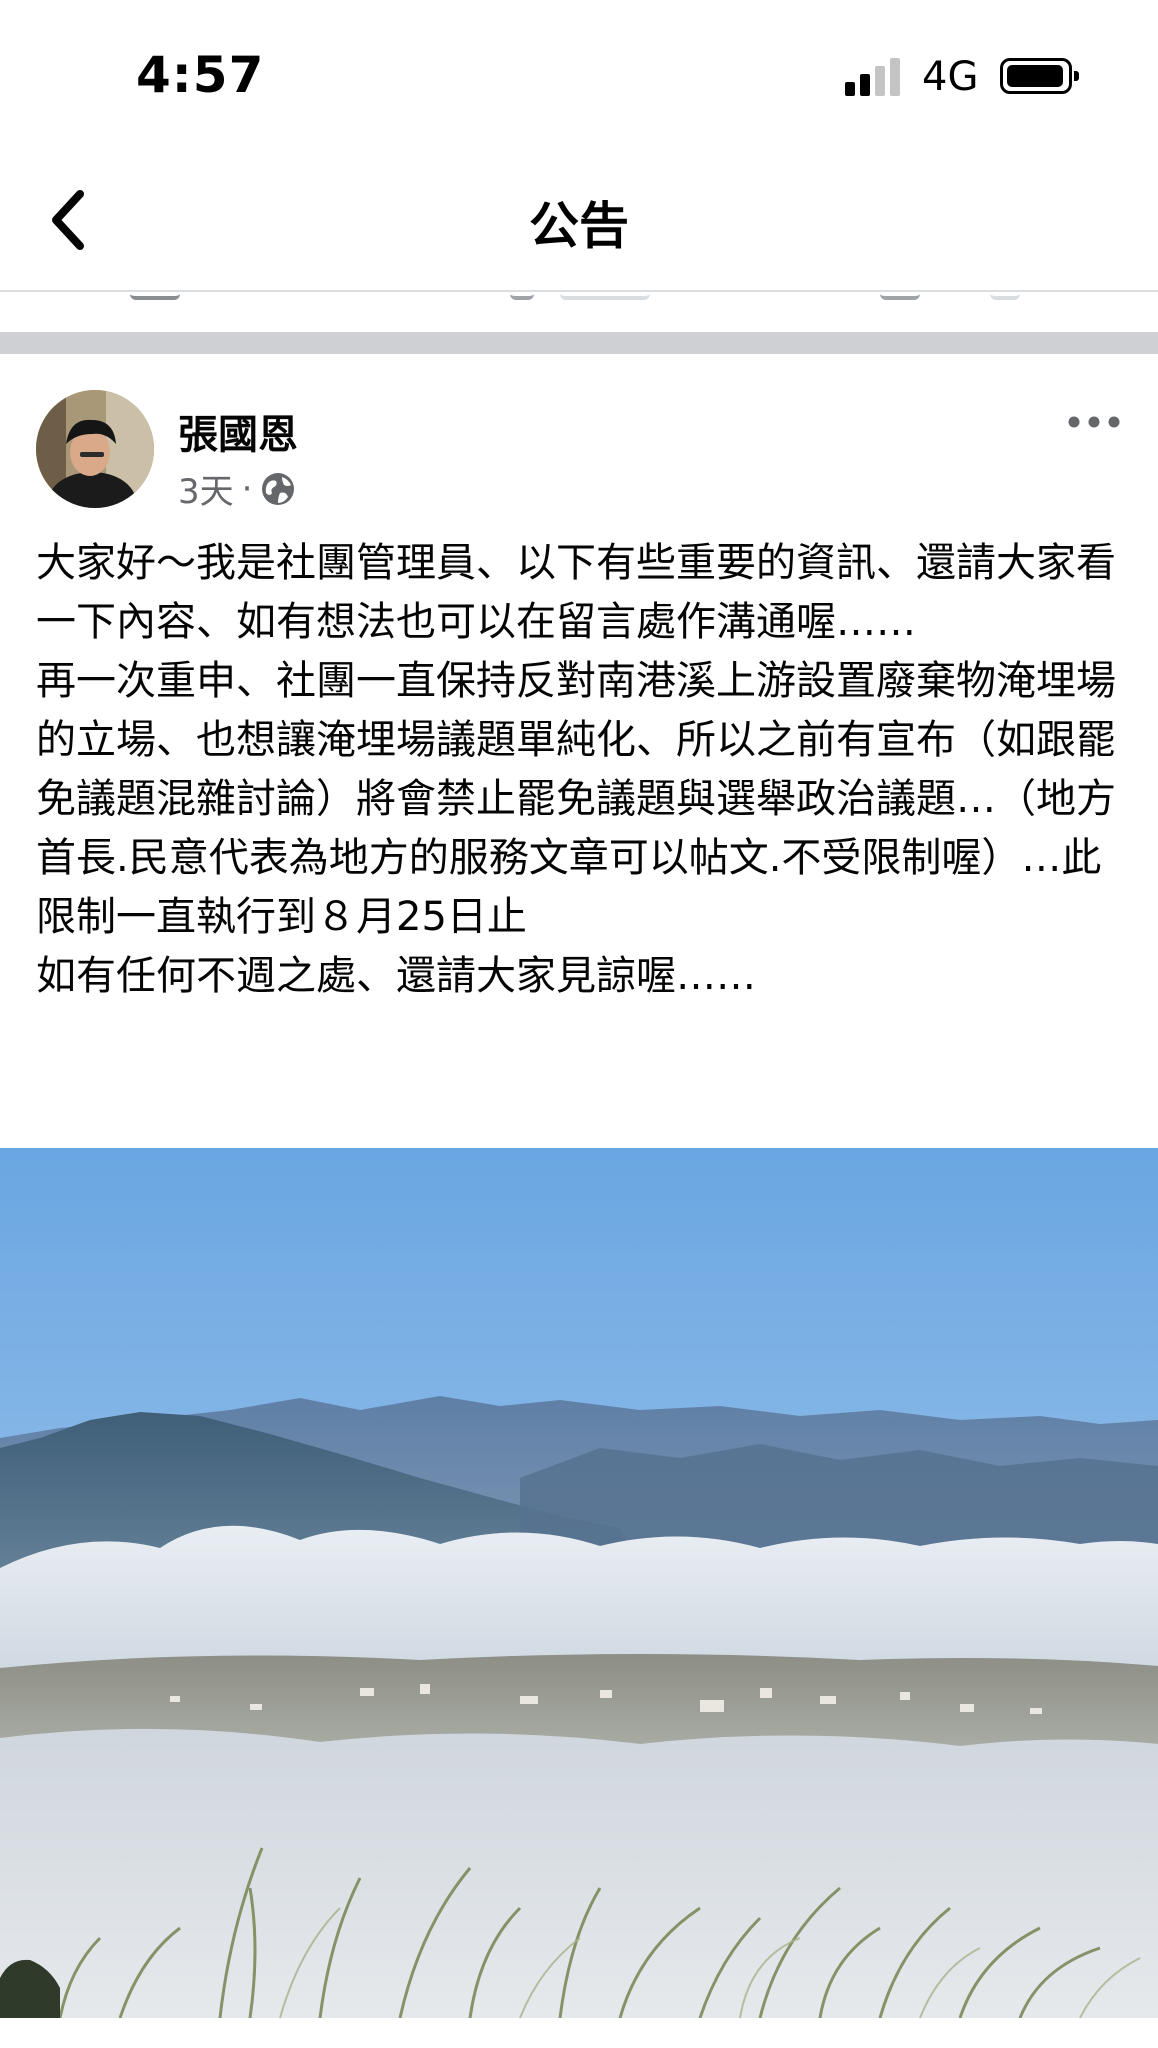 The height and width of the screenshot is (2048, 1158). I want to click on avatar-photo, so click(95, 449).